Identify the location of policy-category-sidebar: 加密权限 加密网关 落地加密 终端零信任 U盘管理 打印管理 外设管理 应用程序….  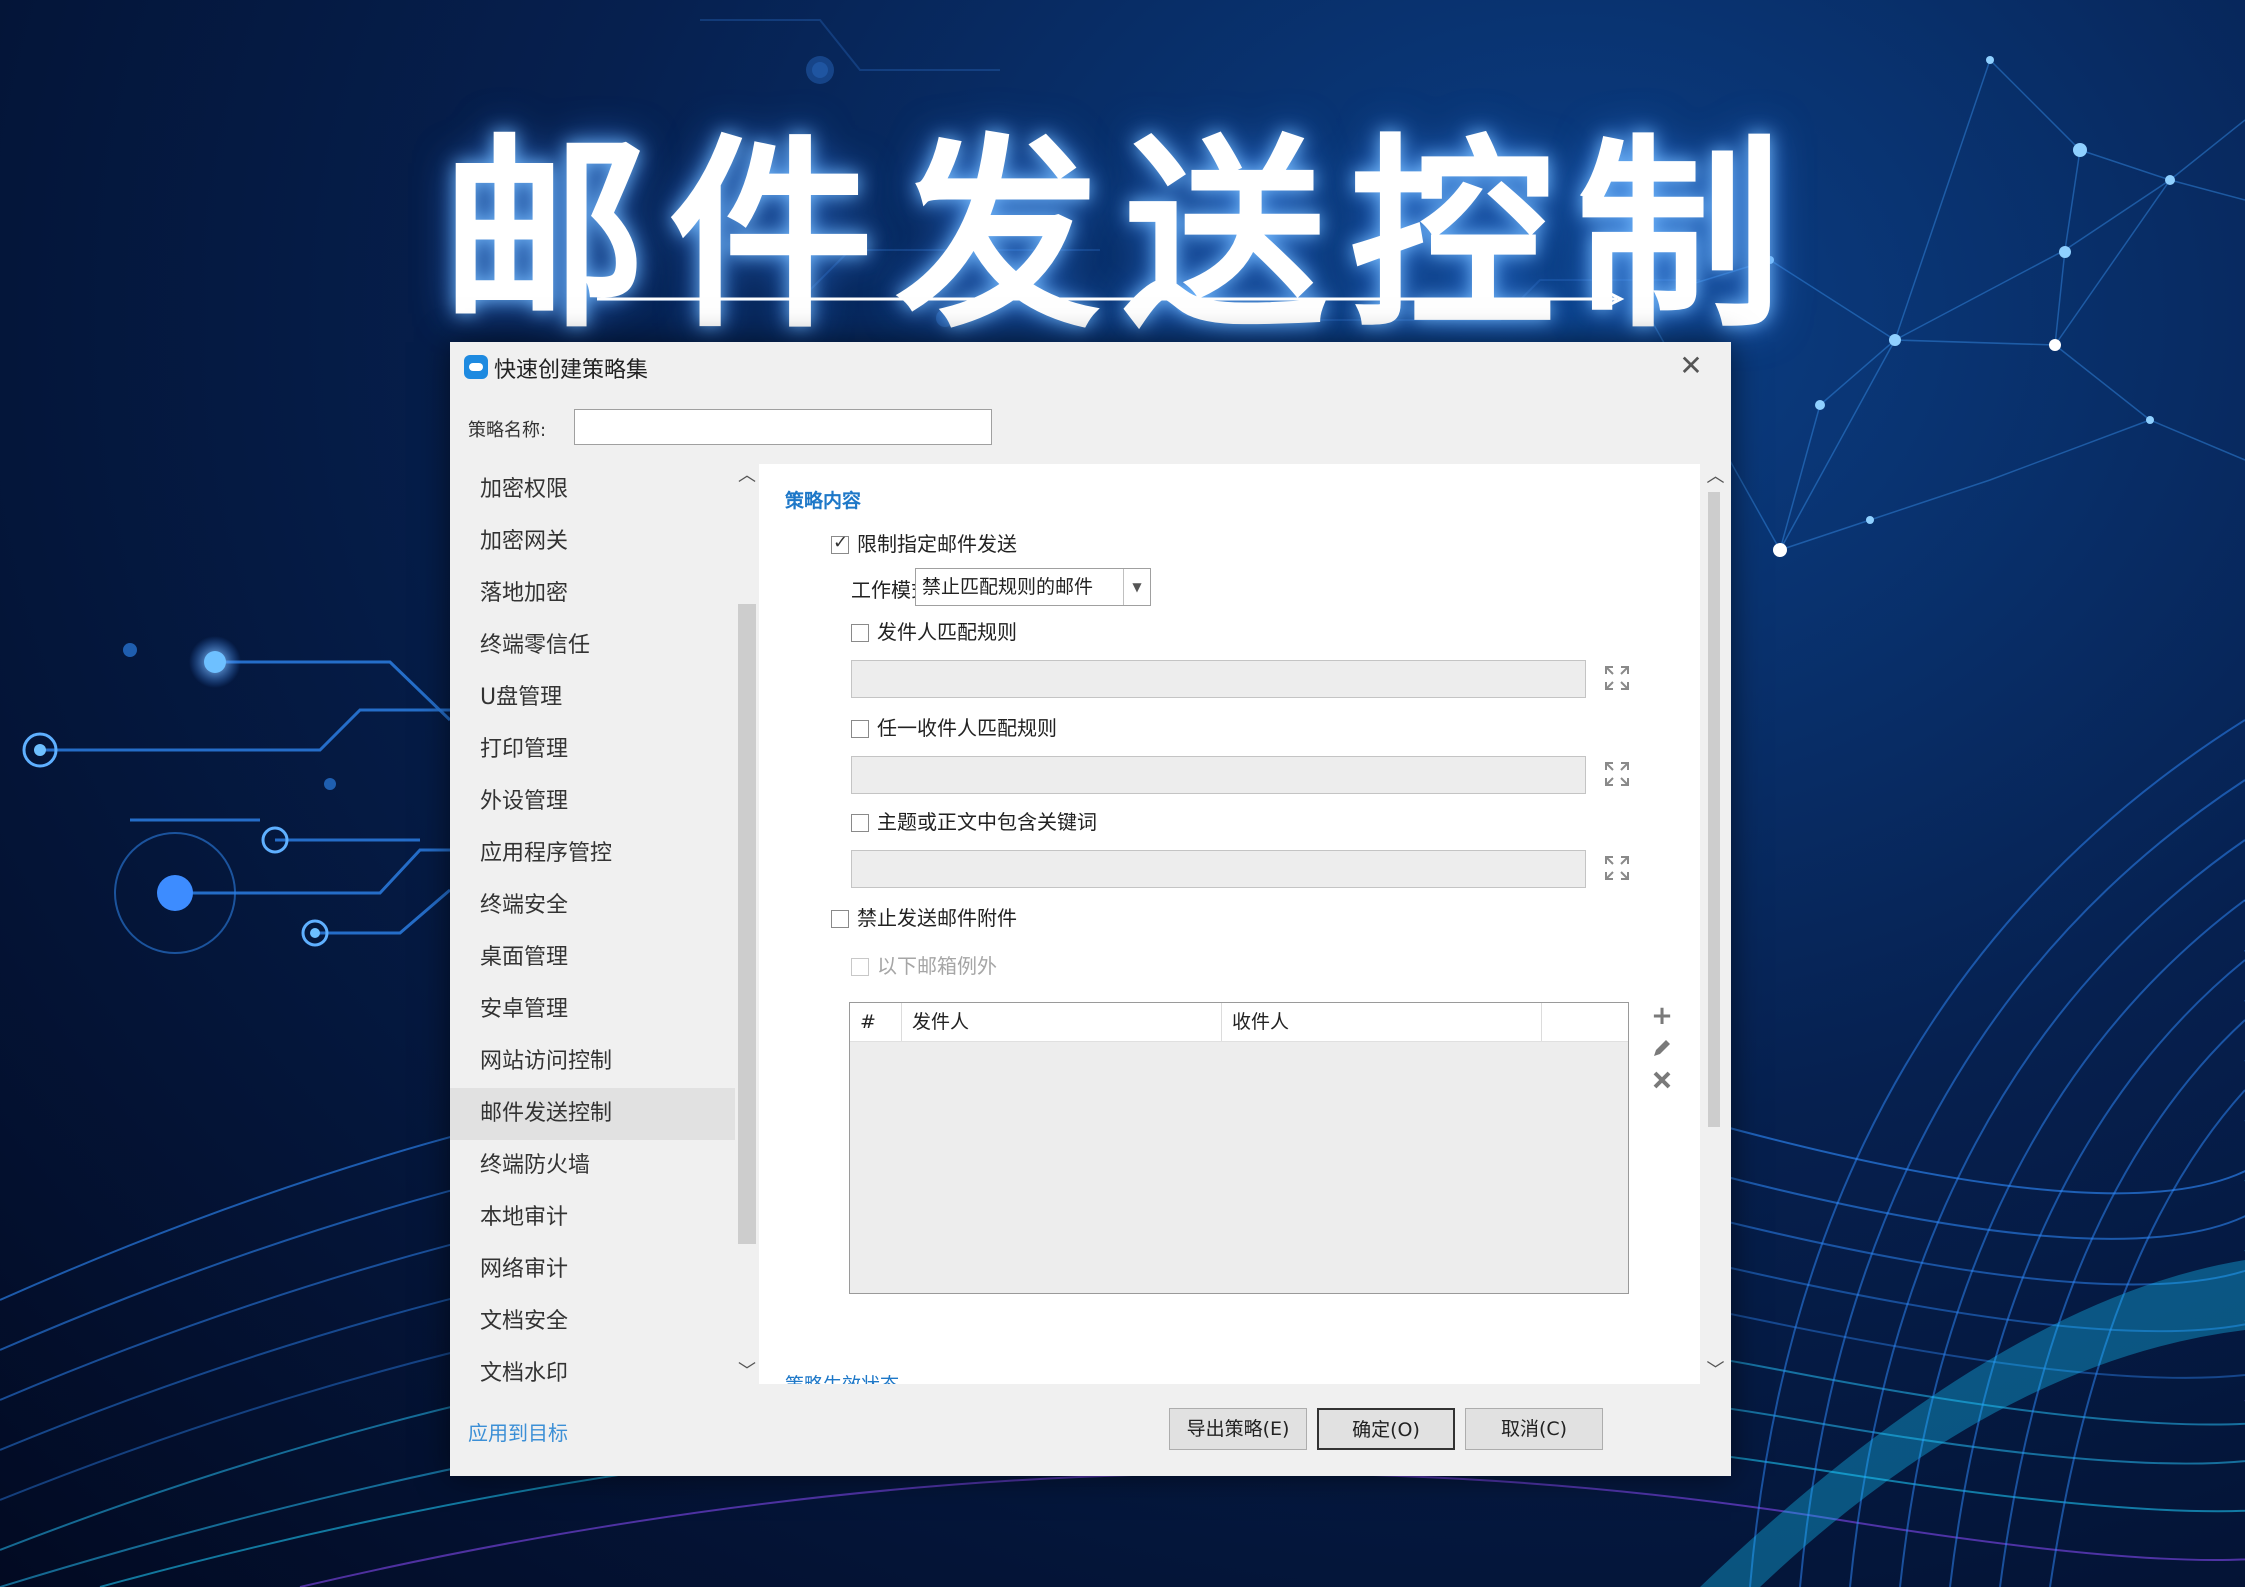
(592, 924).